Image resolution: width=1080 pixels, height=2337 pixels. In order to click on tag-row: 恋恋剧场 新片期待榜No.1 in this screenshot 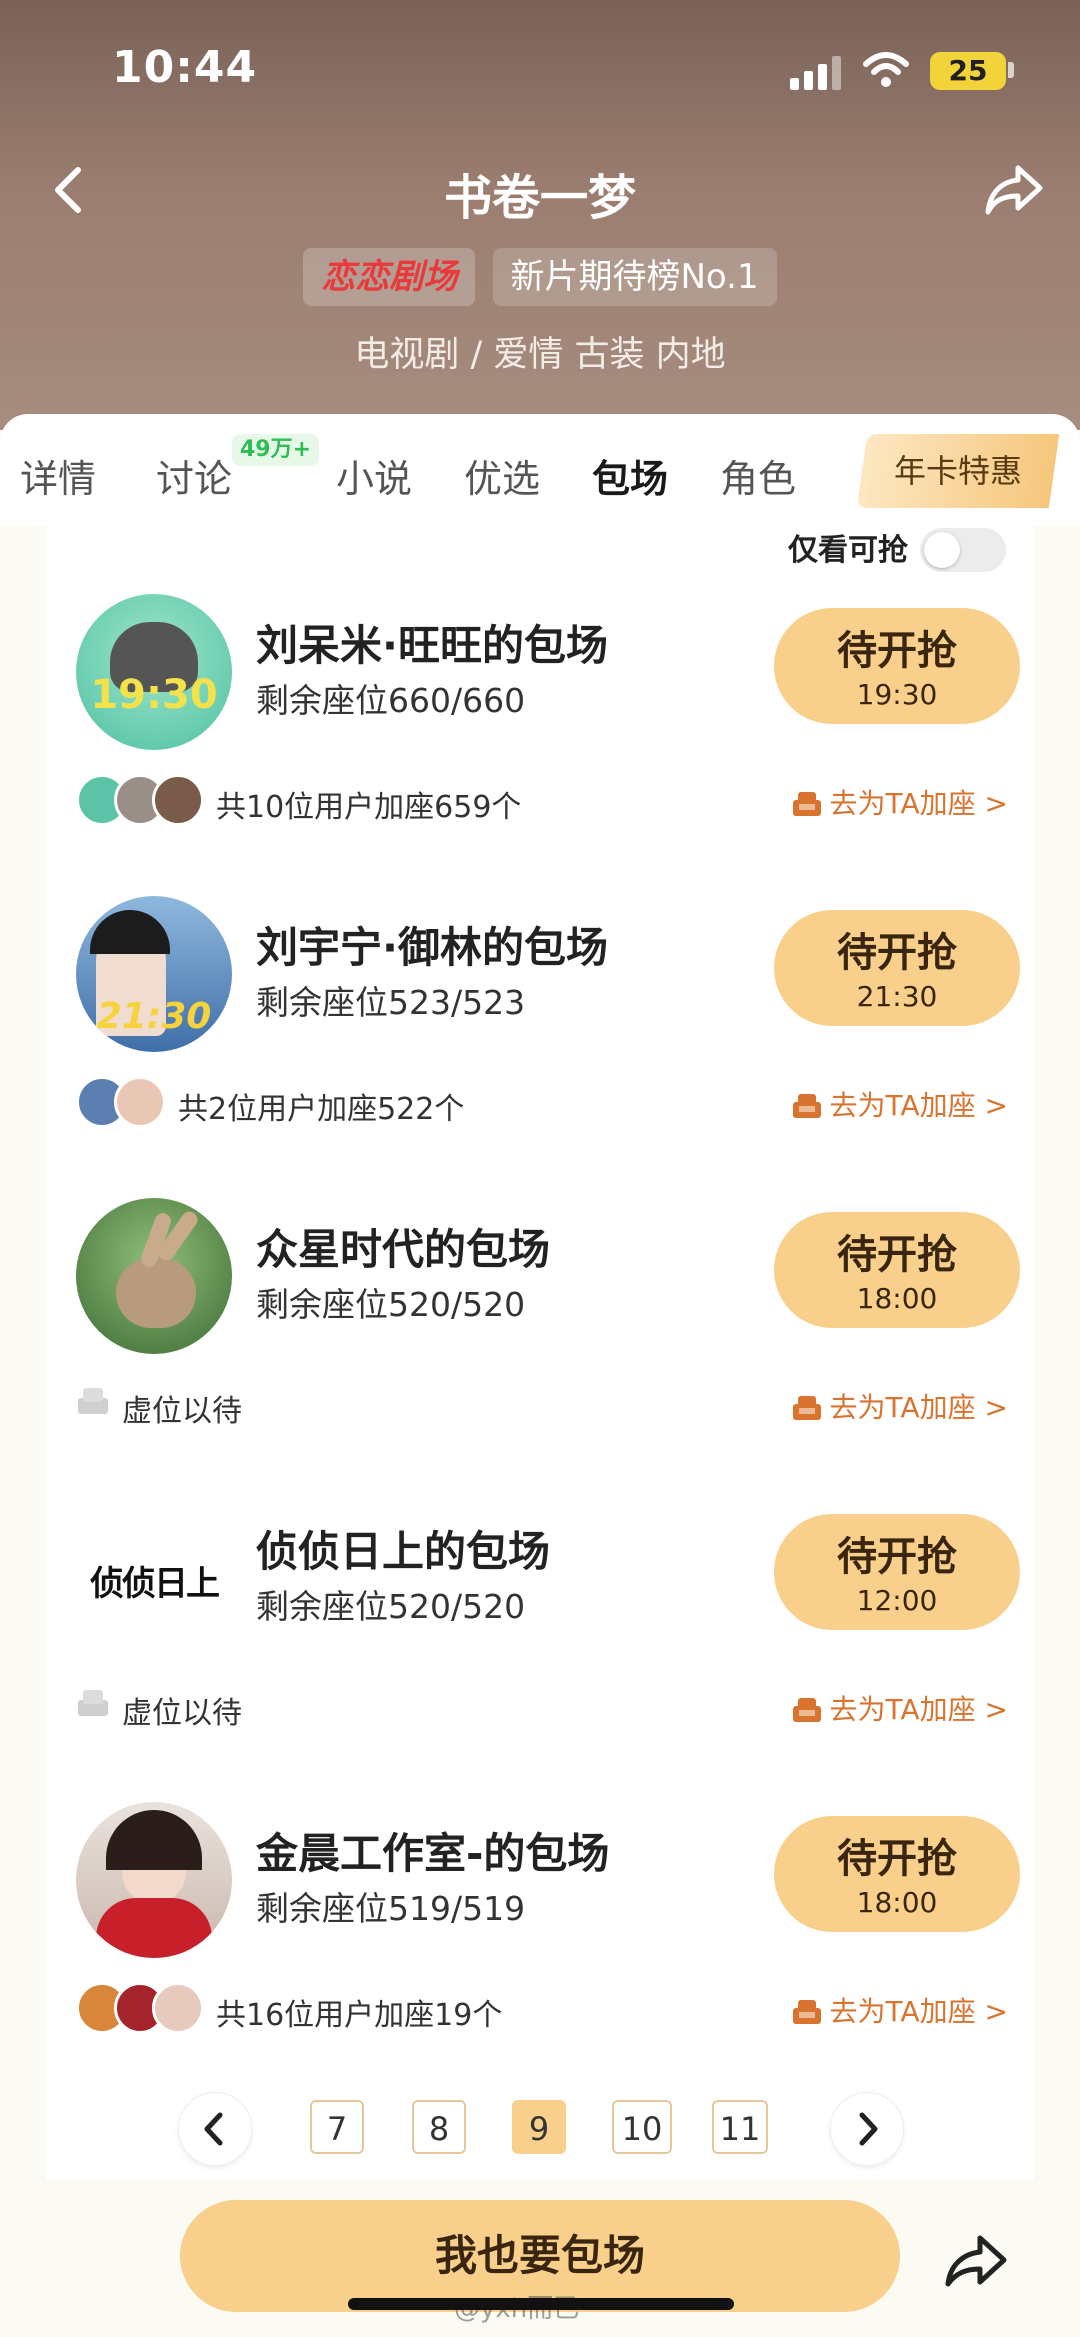, I will do `click(540, 278)`.